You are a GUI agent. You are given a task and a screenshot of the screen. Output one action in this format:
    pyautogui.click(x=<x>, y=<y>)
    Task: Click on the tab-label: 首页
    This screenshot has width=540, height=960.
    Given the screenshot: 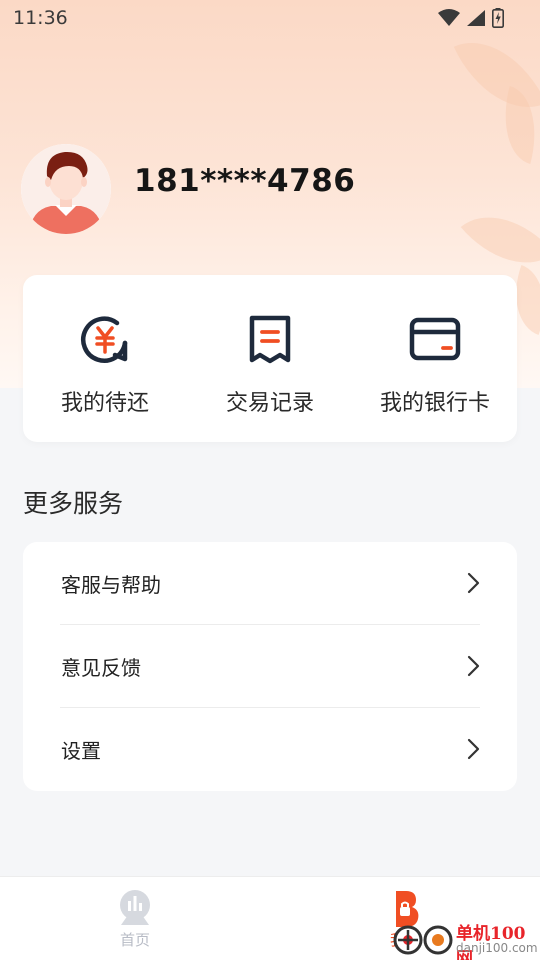 What is the action you would take?
    pyautogui.click(x=134, y=940)
    